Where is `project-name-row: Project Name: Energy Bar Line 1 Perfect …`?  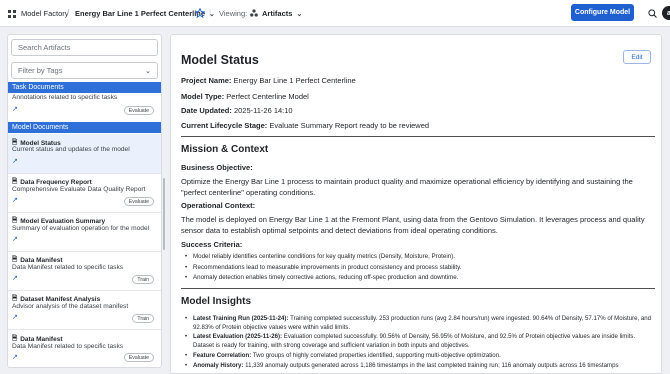 project-name-row: Project Name: Energy Bar Line 1 Perfect … is located at coordinates (268, 80).